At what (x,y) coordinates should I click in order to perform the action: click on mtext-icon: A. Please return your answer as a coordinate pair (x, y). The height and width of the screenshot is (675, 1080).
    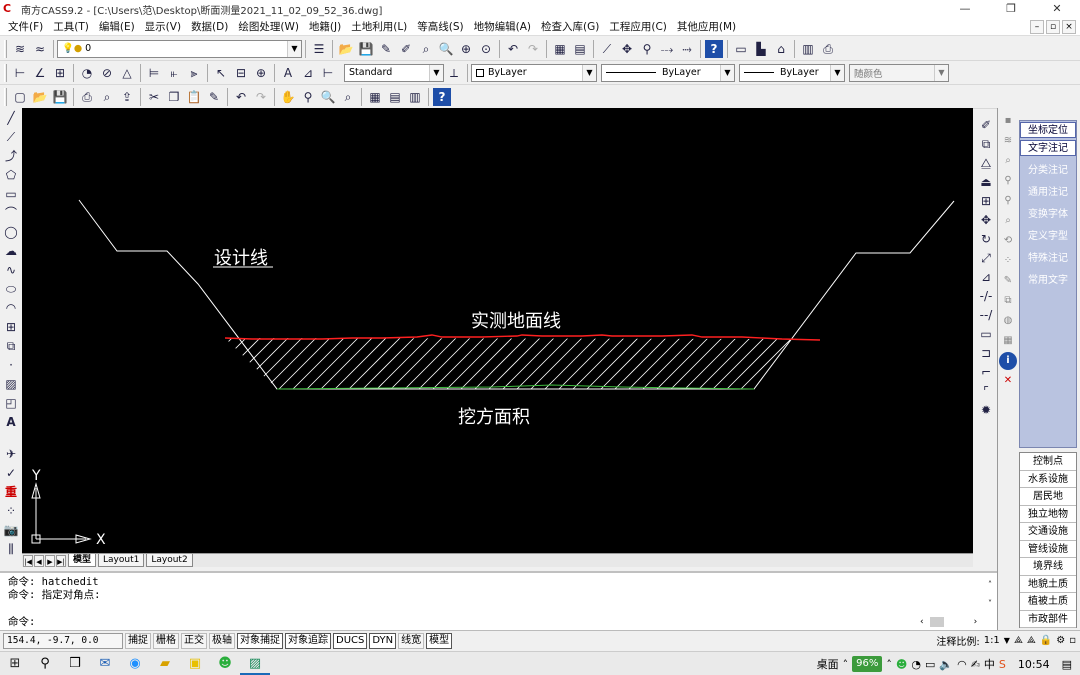
    Looking at the image, I should click on (11, 422).